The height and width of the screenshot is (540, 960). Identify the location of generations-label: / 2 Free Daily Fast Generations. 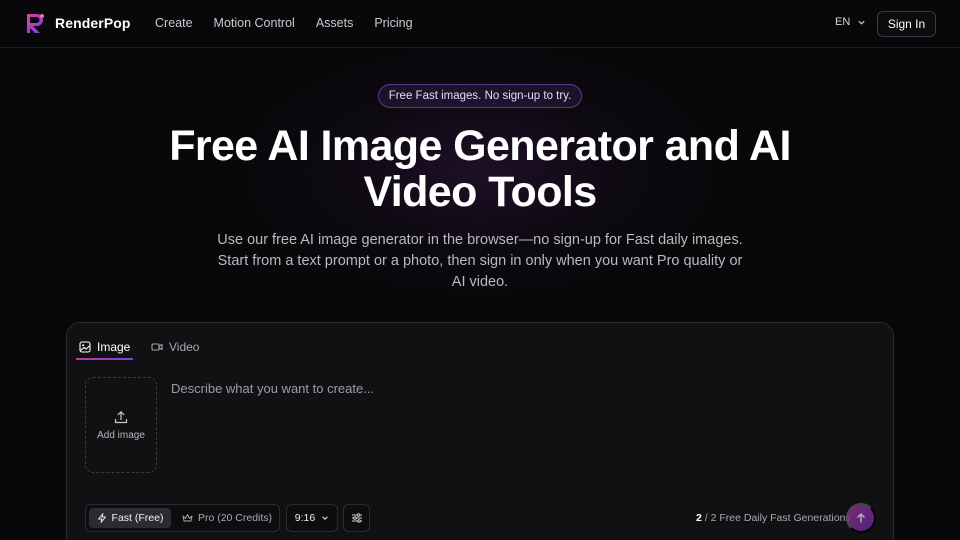
(776, 518).